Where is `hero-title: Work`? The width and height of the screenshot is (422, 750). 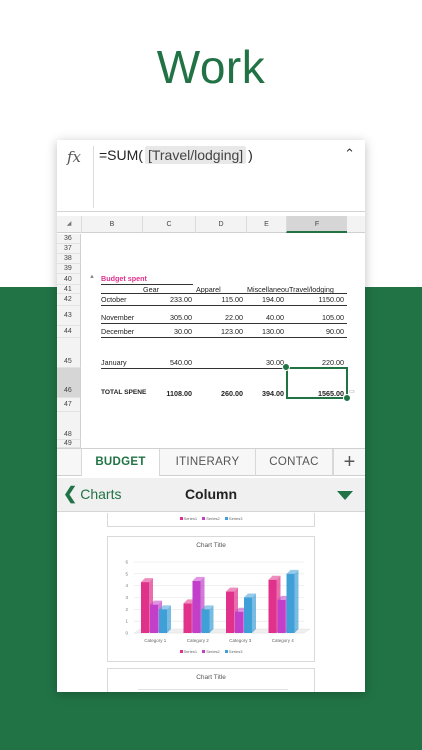 hero-title: Work is located at coordinates (211, 67).